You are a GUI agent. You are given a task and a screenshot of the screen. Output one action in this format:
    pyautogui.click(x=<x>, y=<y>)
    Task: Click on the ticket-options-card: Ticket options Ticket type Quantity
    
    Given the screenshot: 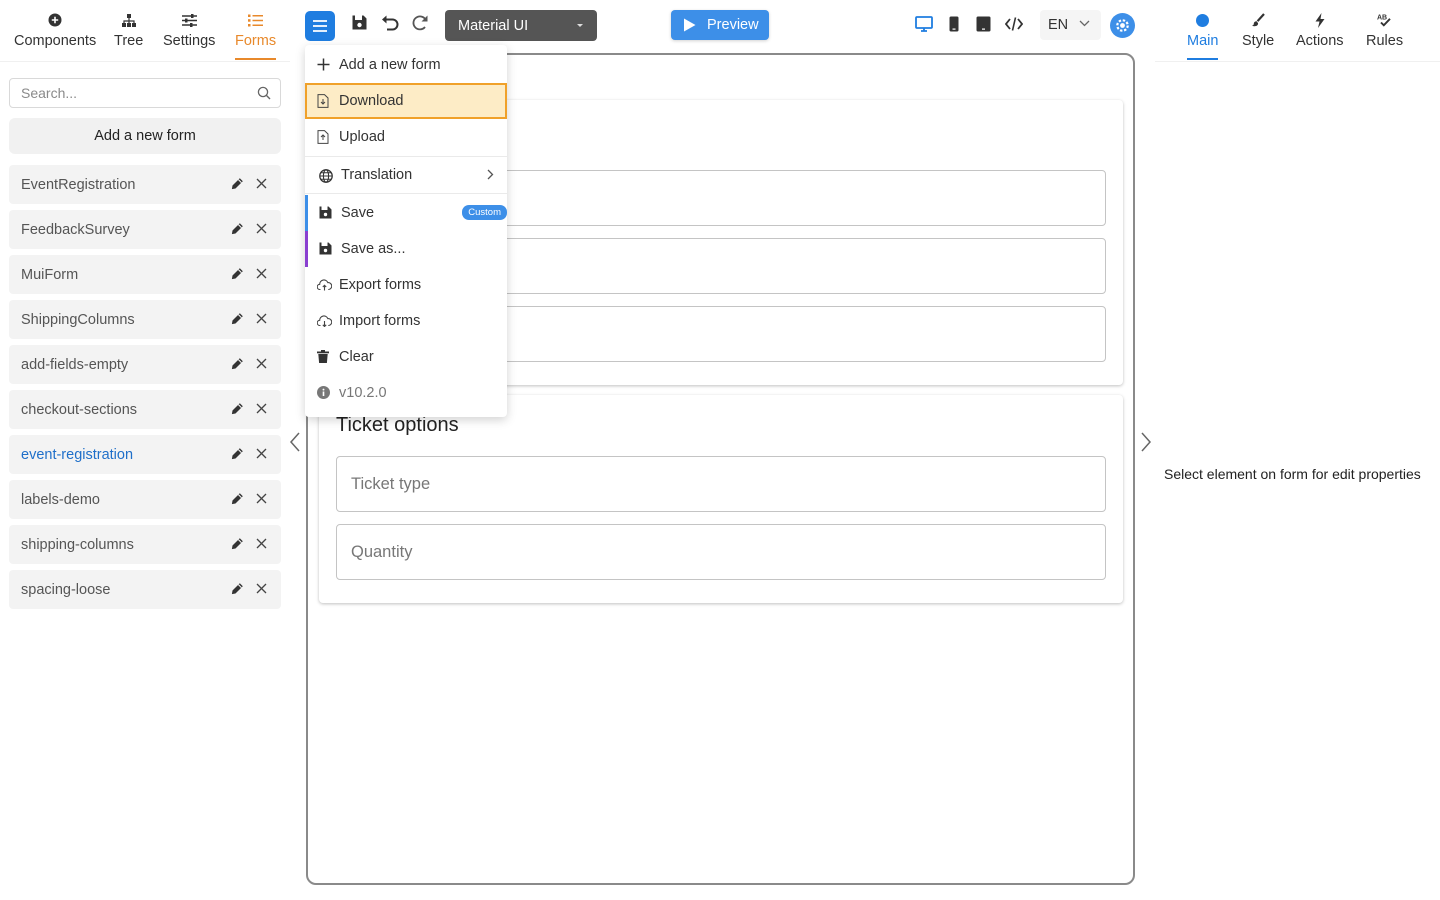 What is the action you would take?
    pyautogui.click(x=721, y=499)
    